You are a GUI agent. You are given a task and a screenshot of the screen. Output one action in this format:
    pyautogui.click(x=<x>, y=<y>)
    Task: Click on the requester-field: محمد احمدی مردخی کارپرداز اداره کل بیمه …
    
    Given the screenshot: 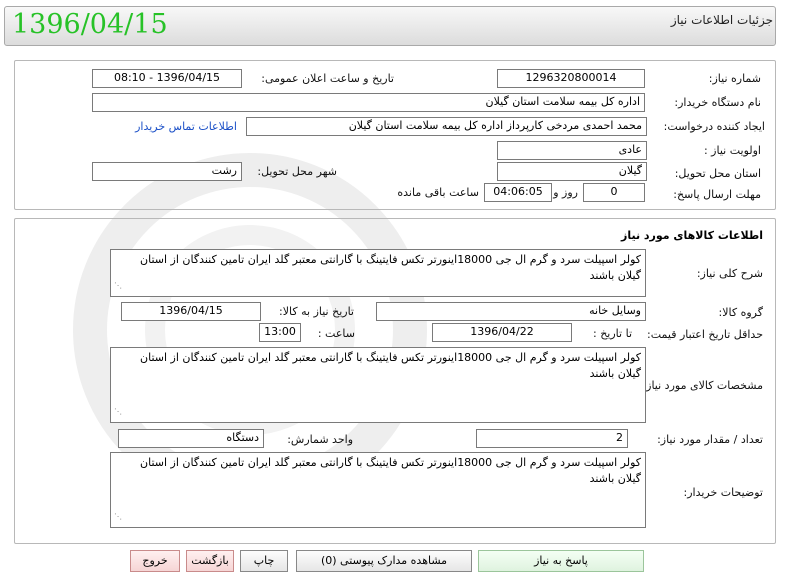 What is the action you would take?
    pyautogui.click(x=446, y=126)
    